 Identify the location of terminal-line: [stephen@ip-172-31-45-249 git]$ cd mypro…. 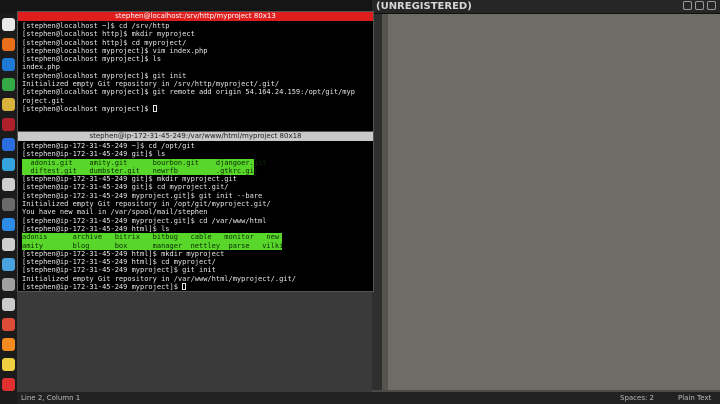
(125, 187).